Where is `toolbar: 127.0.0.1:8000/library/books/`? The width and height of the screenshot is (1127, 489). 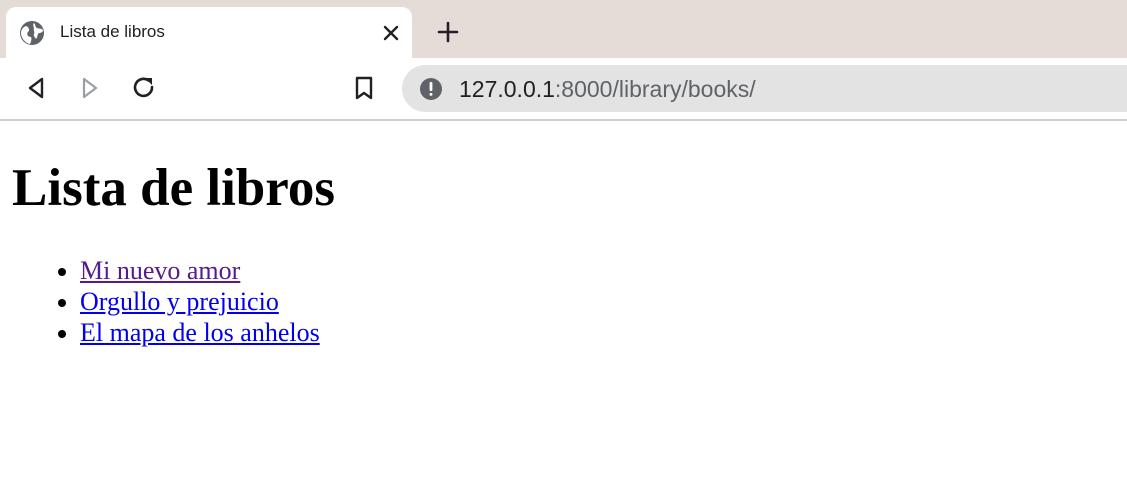 toolbar: 127.0.0.1:8000/library/books/ is located at coordinates (563, 89).